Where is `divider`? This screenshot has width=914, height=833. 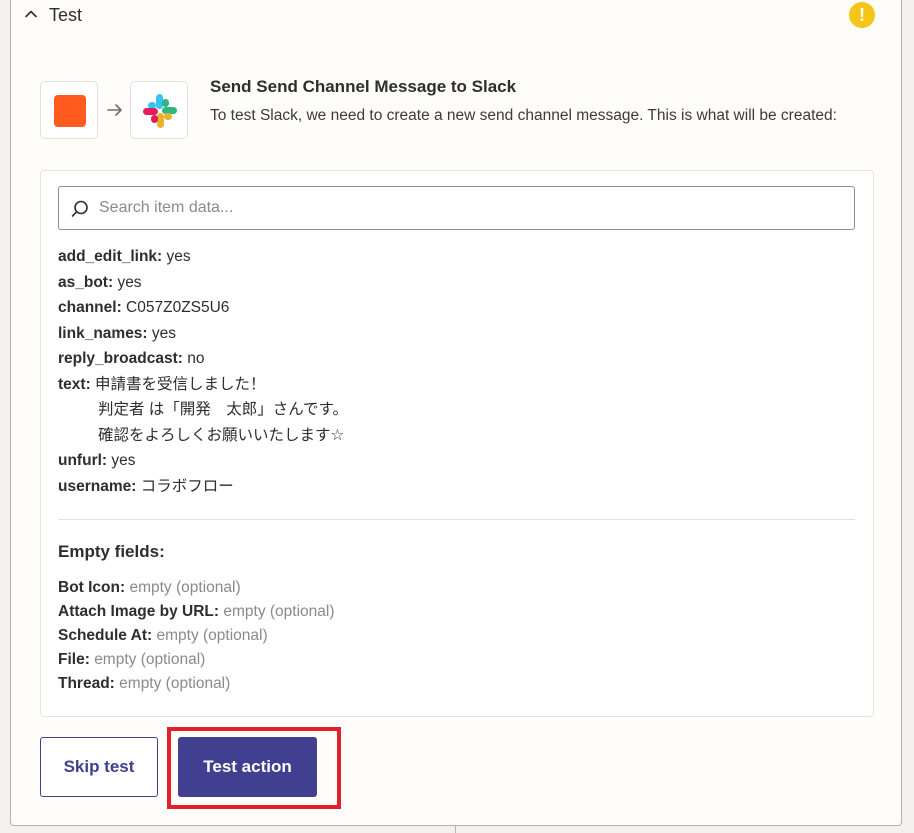 divider is located at coordinates (456, 519).